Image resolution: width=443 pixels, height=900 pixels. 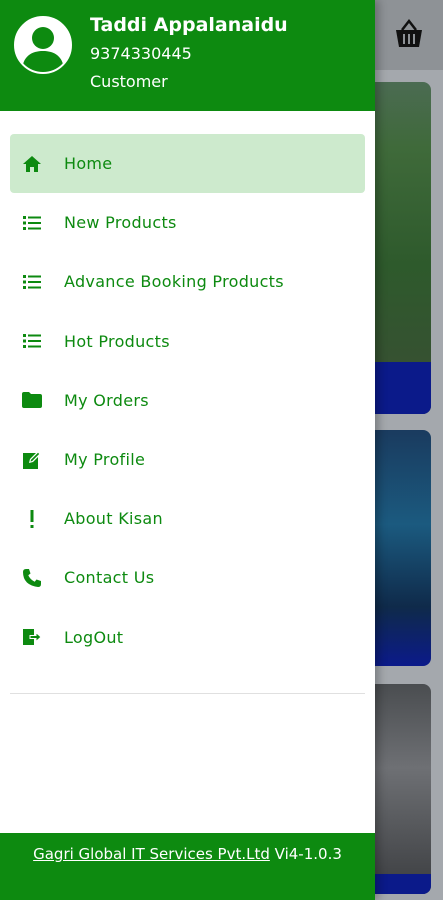 I want to click on menu-item-label: My Profile, so click(x=105, y=460).